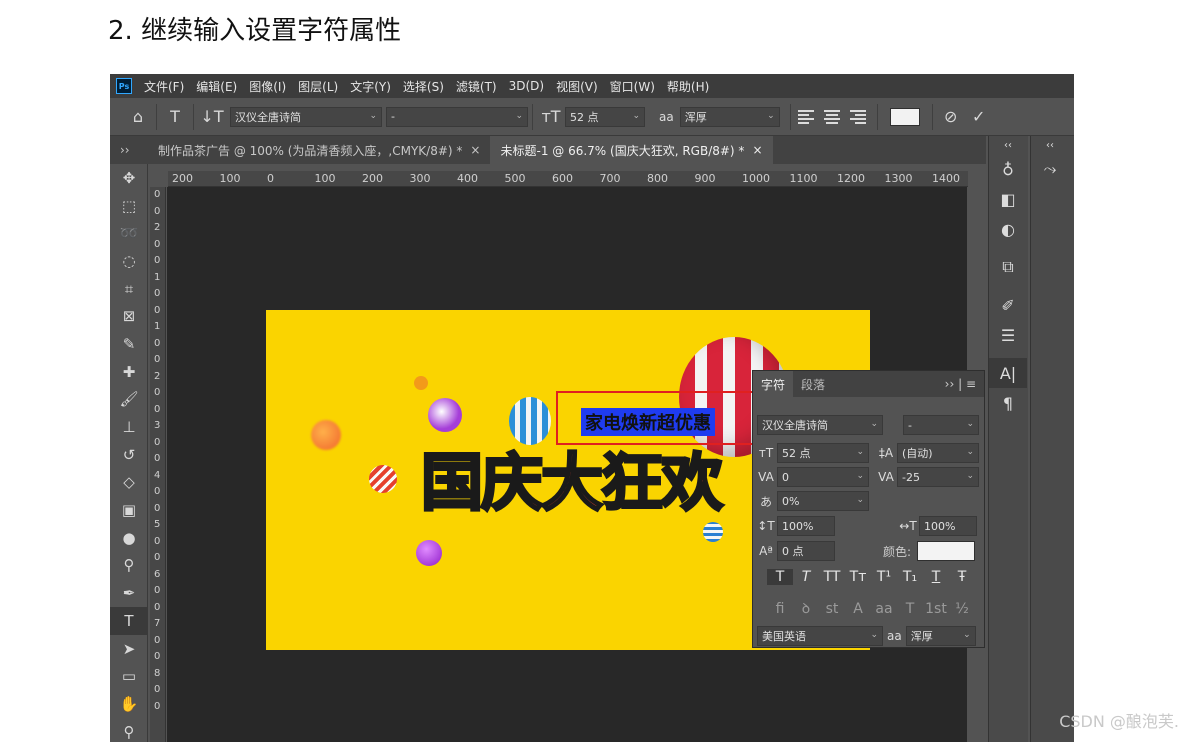 The width and height of the screenshot is (1185, 742). Describe the element at coordinates (971, 384) in the screenshot. I see `hamburger-icon: ≡` at that location.